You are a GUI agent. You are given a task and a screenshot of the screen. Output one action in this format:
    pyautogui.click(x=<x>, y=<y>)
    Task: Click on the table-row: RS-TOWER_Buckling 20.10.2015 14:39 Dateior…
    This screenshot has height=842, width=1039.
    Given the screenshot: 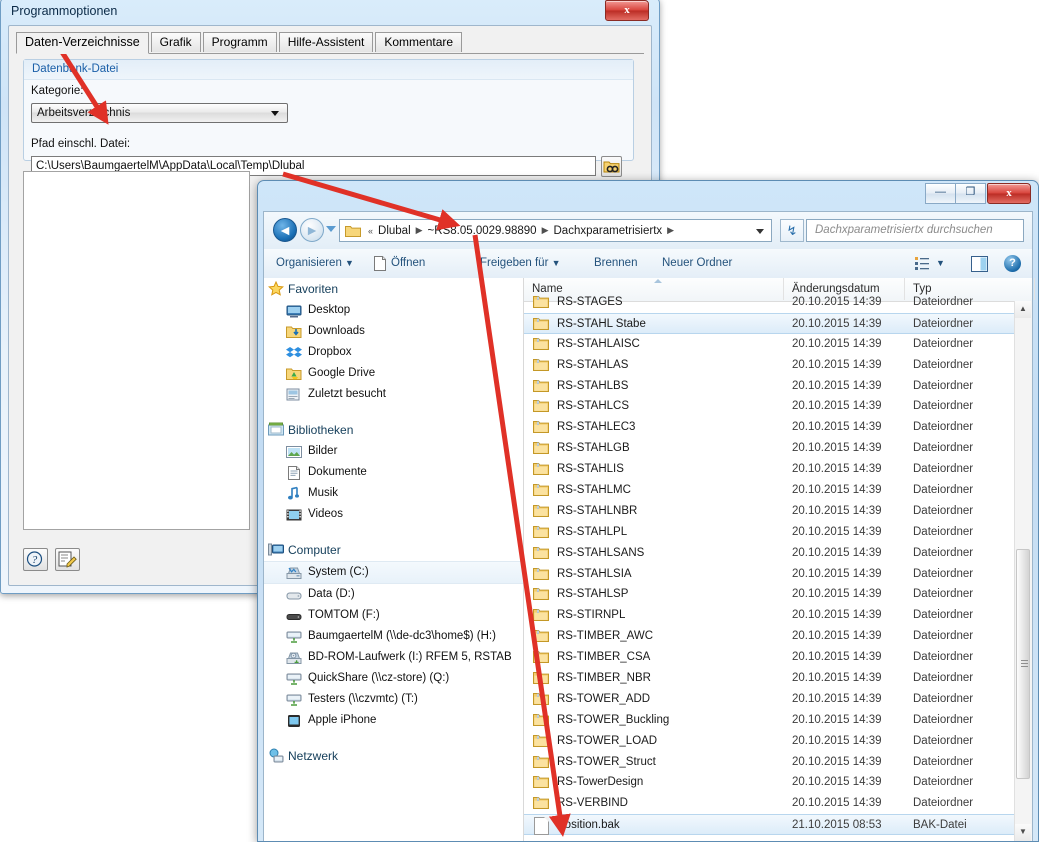 What is the action you would take?
    pyautogui.click(x=769, y=720)
    